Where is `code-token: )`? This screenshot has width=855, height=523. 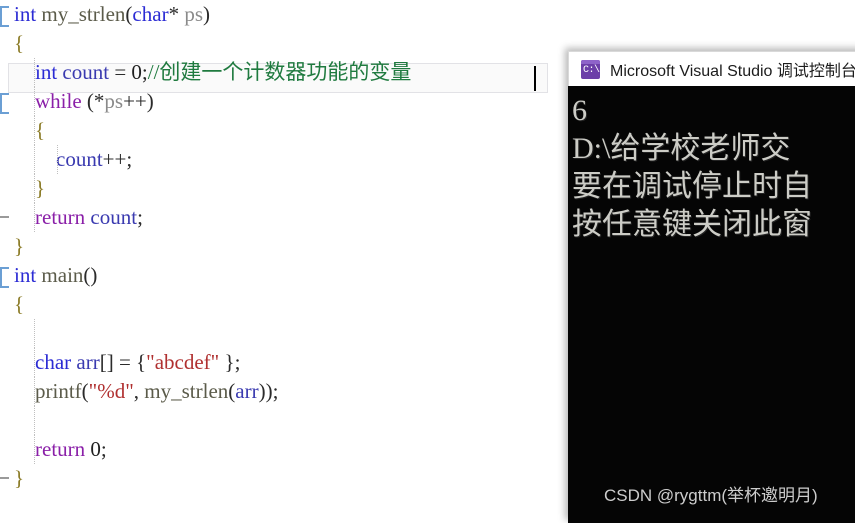 code-token: ) is located at coordinates (206, 14).